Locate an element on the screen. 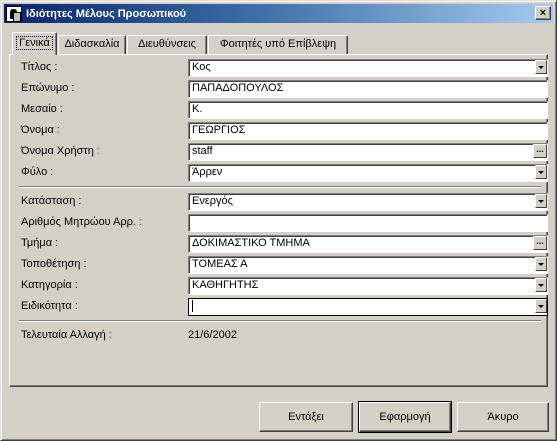 This screenshot has width=557, height=441. tab-general: Γενικά is located at coordinates (34, 43).